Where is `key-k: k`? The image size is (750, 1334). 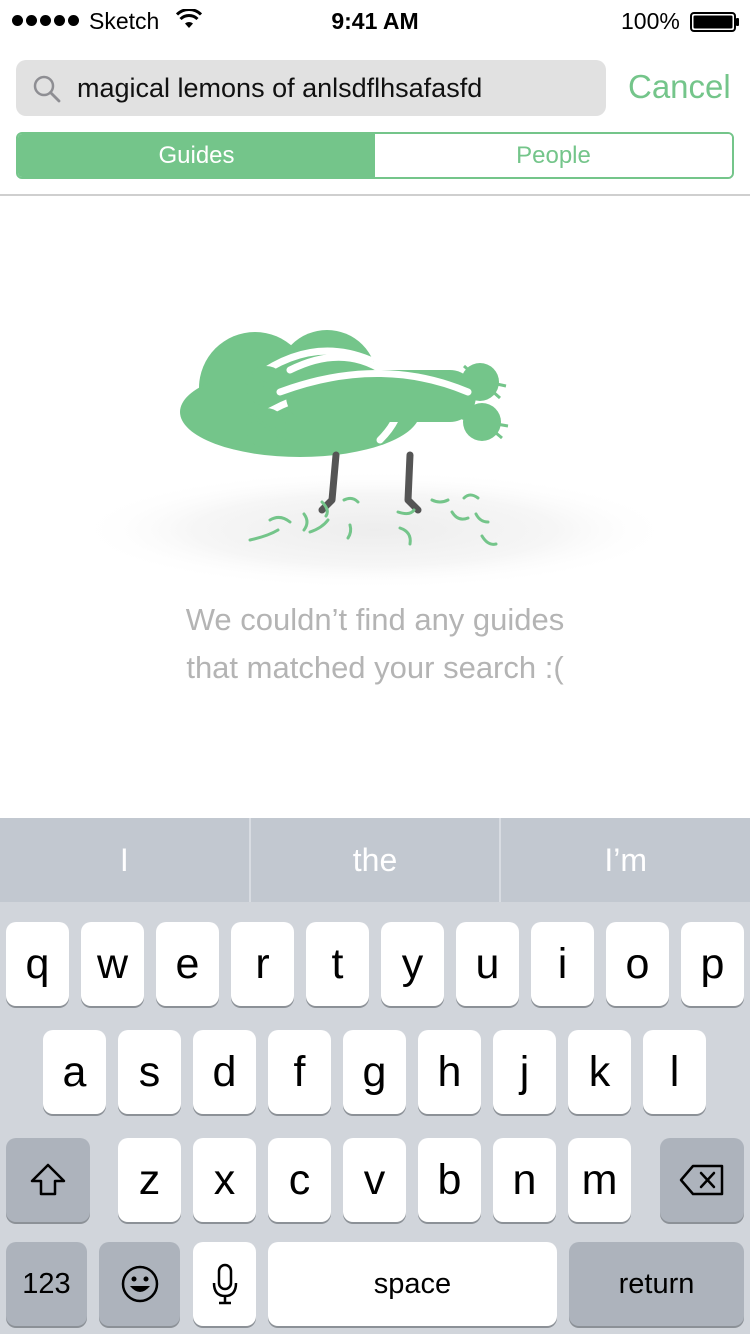
key-k: k is located at coordinates (599, 1072).